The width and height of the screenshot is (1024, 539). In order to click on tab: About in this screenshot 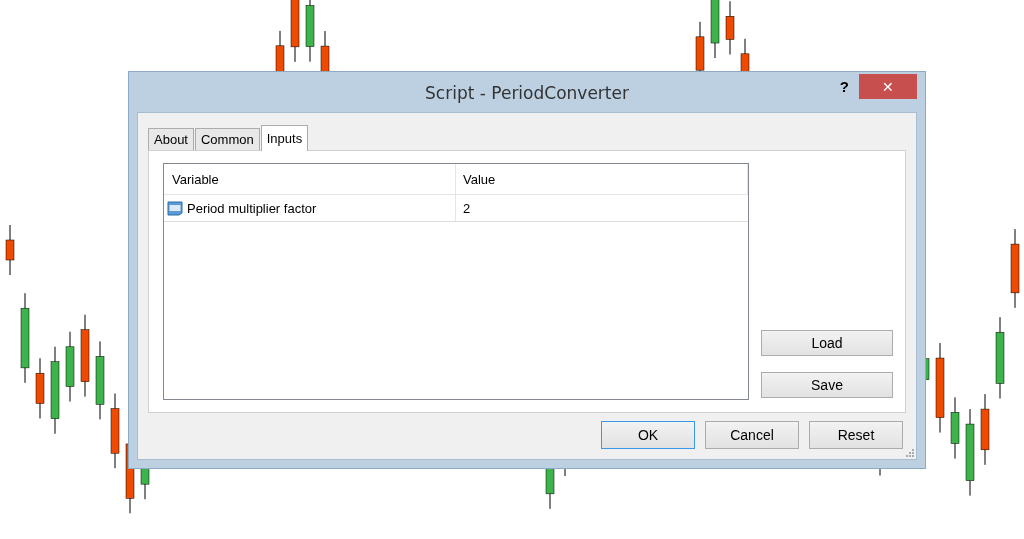, I will do `click(171, 139)`.